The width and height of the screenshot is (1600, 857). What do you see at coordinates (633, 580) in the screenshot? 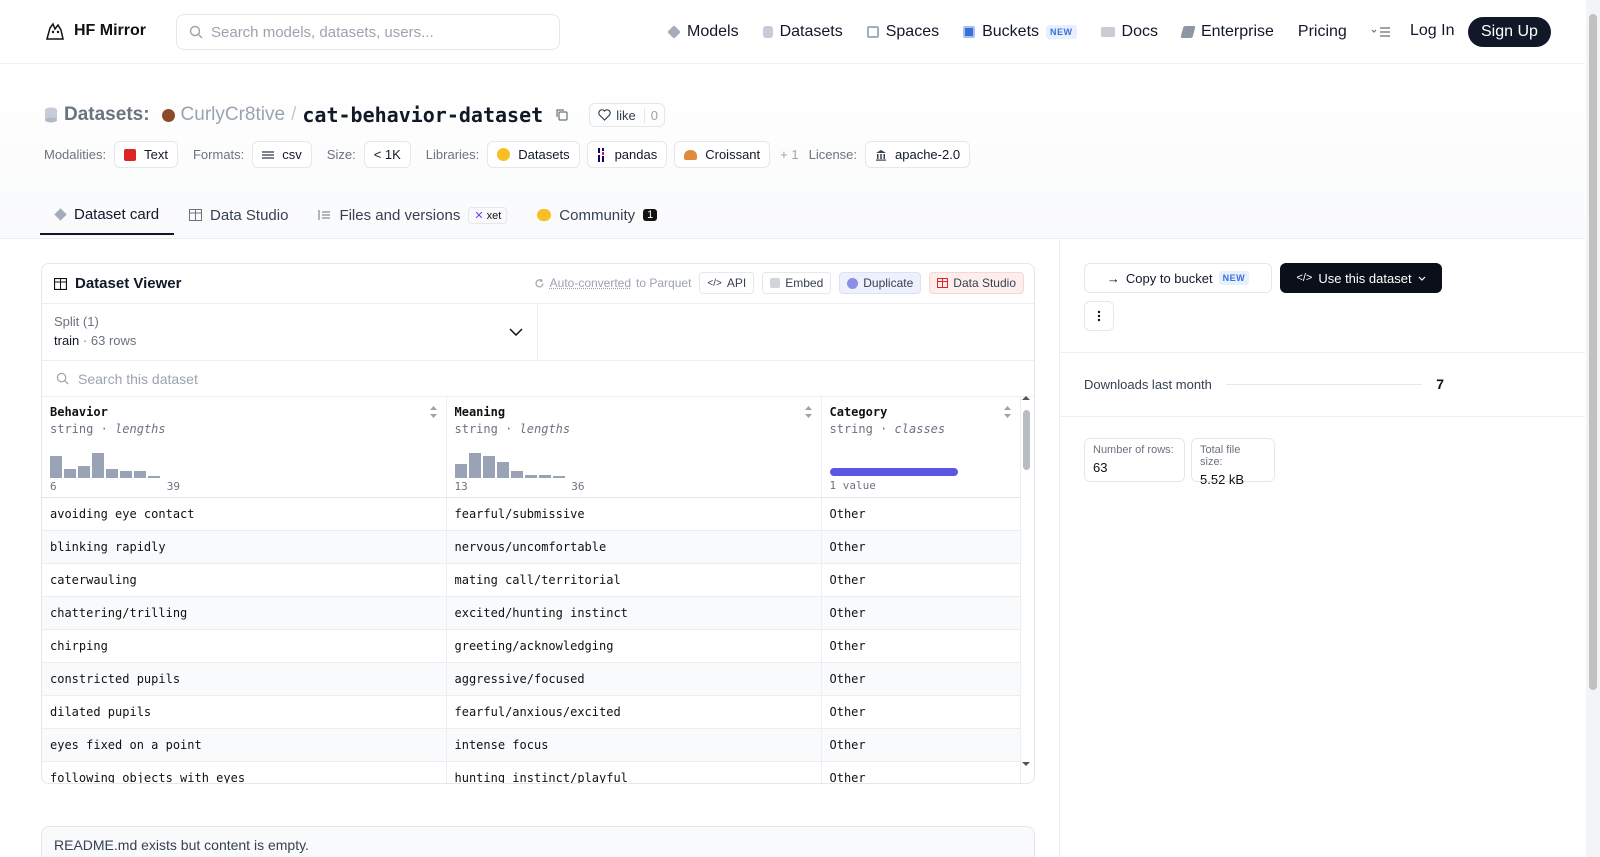
I see `table-cell: mating call/territorial` at bounding box center [633, 580].